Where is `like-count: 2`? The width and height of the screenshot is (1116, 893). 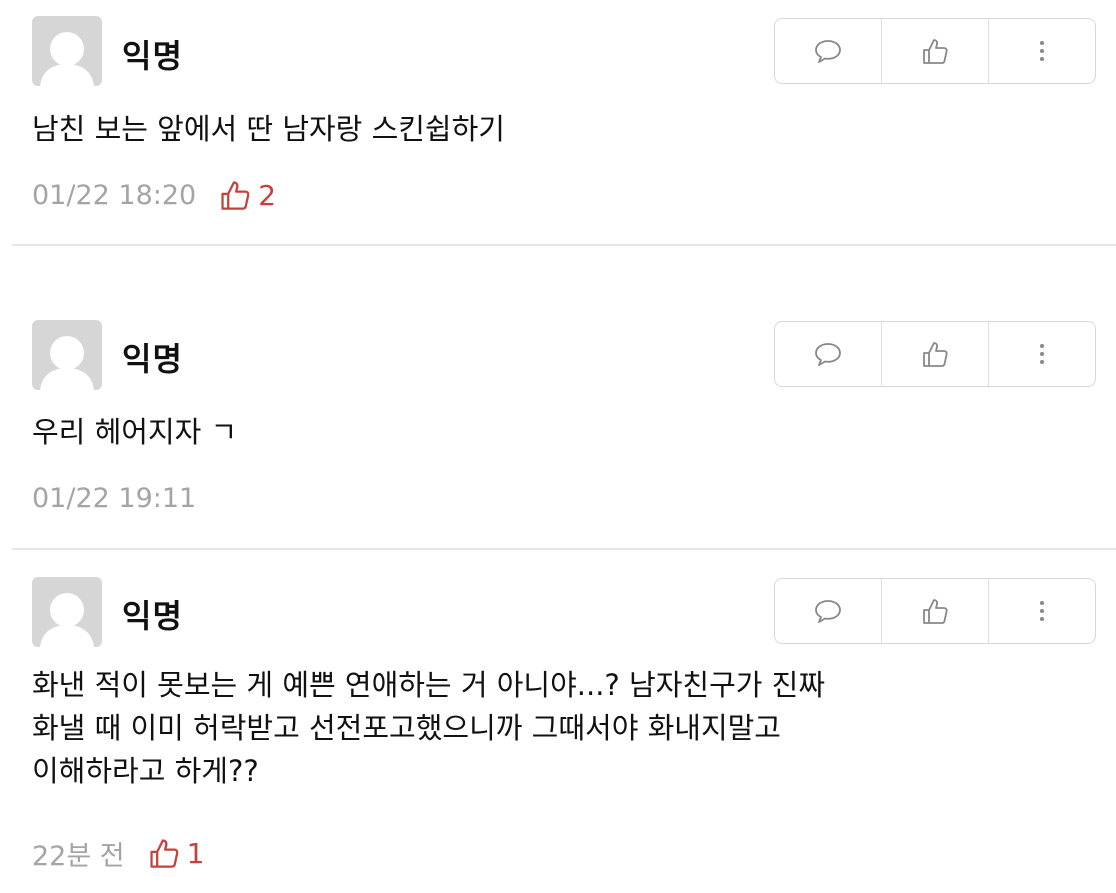
like-count: 2 is located at coordinates (267, 195).